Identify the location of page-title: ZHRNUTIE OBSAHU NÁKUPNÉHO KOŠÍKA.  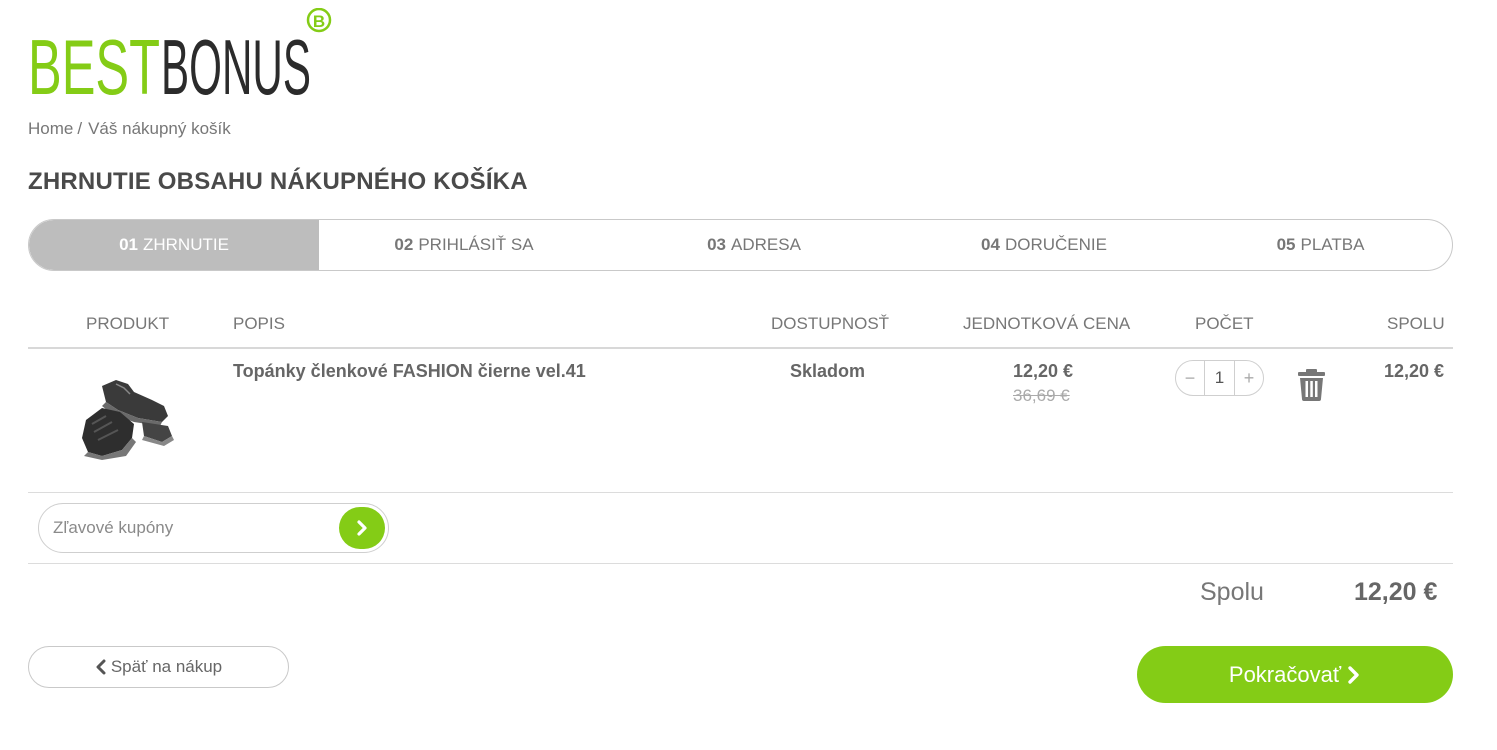
(278, 181).